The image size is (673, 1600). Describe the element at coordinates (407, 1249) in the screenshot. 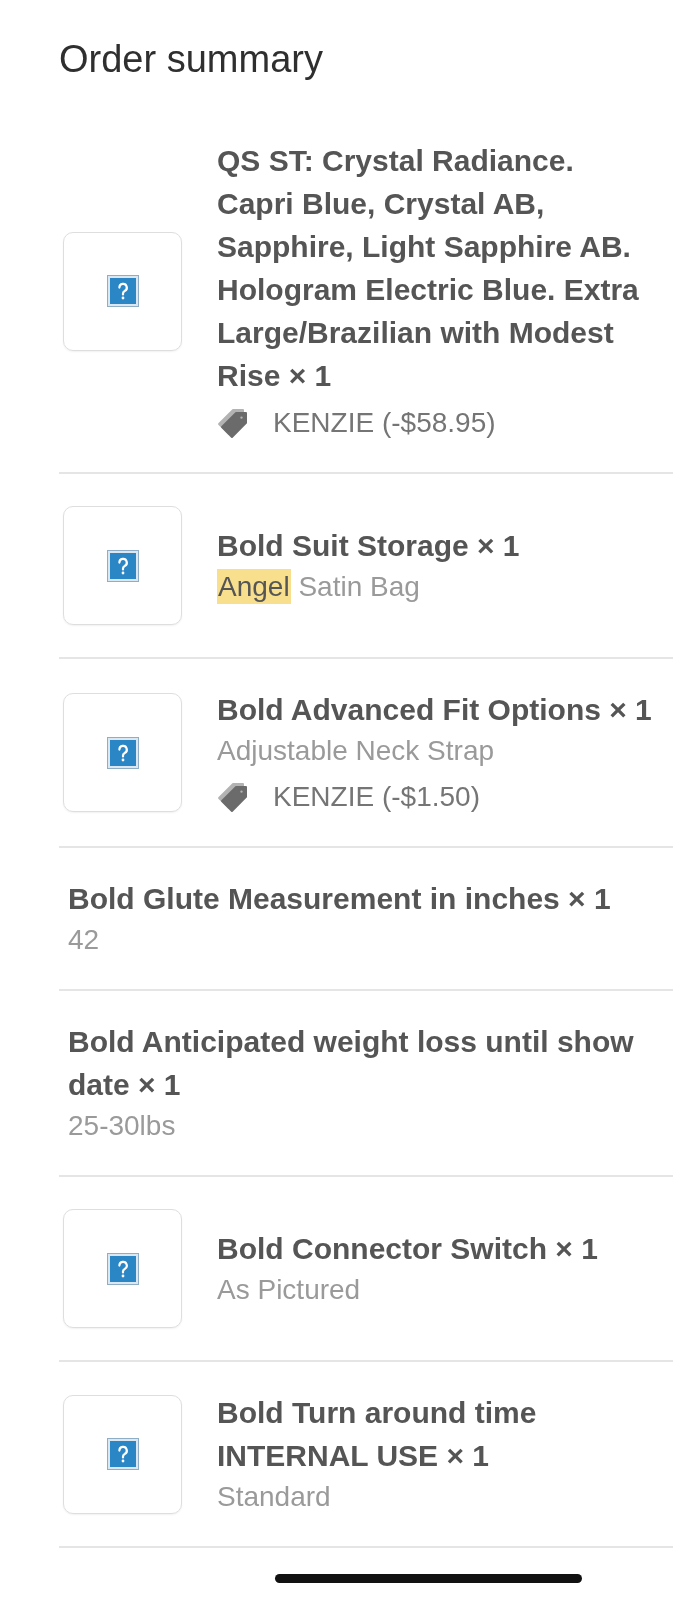

I see `item-name: Bold Connector Switch × 1` at that location.